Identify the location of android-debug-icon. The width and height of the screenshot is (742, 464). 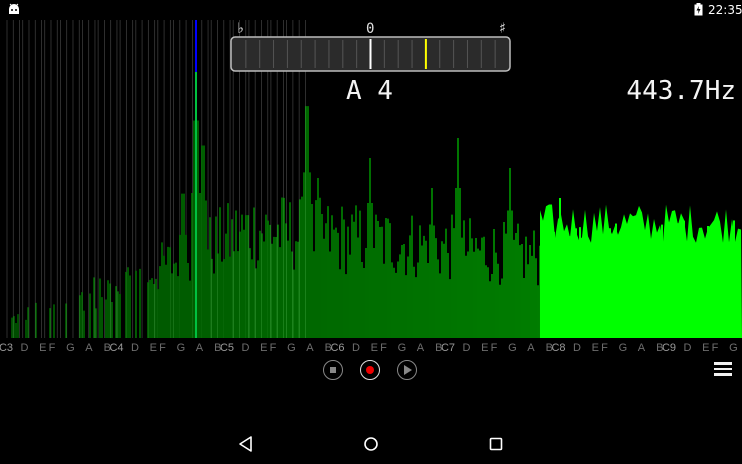
(14, 8).